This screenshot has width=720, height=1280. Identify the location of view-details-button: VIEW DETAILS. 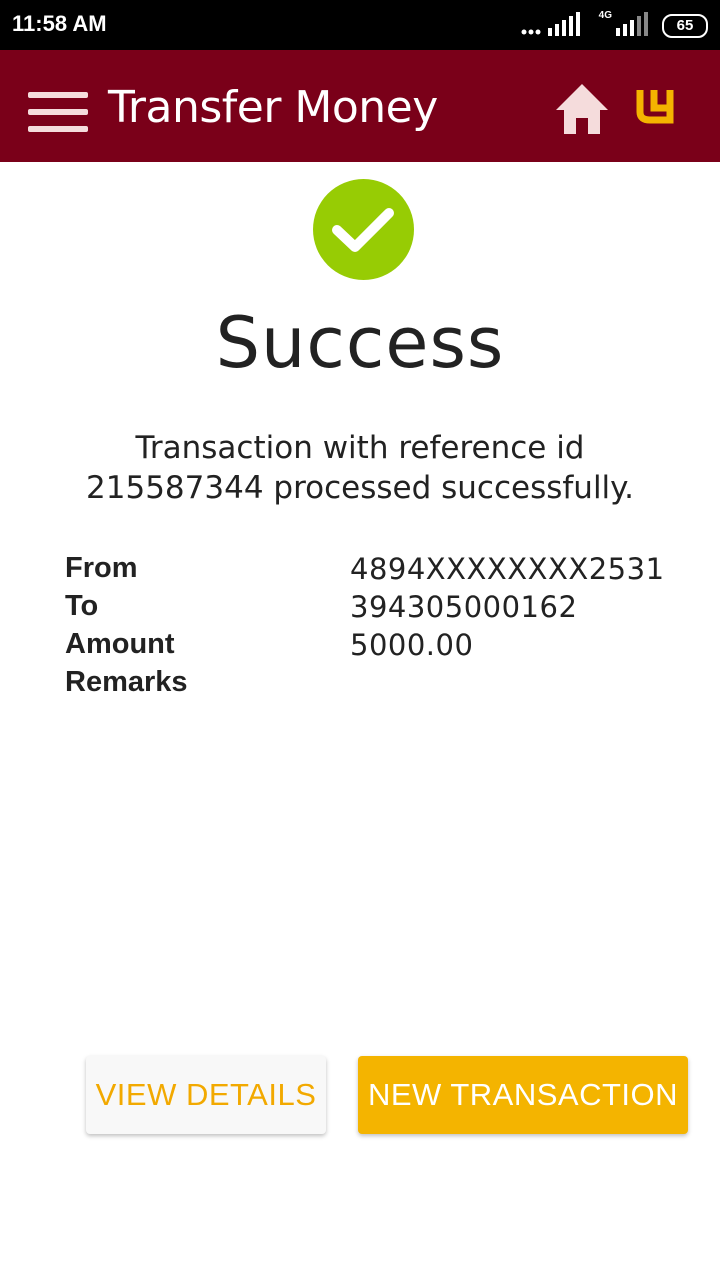
(206, 1095).